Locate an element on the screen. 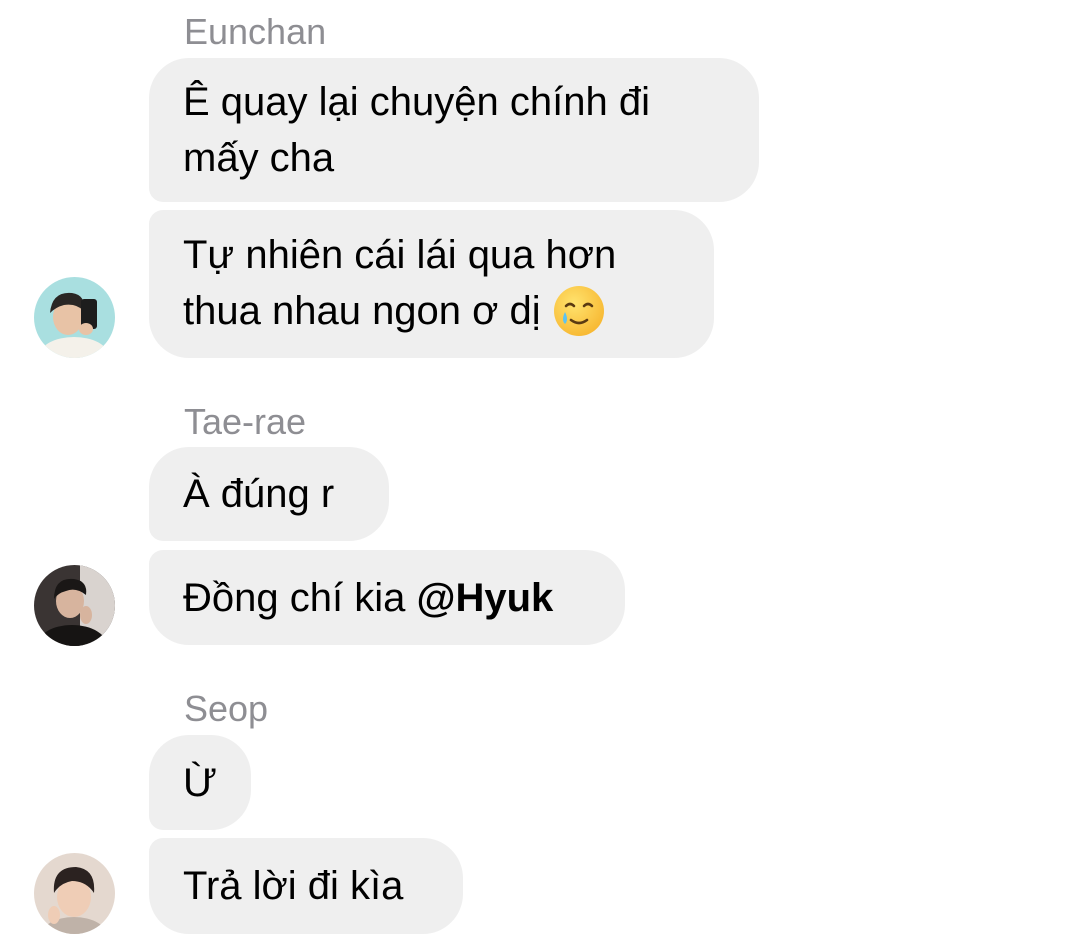  smiling-face-with-tear-icon is located at coordinates (578, 310).